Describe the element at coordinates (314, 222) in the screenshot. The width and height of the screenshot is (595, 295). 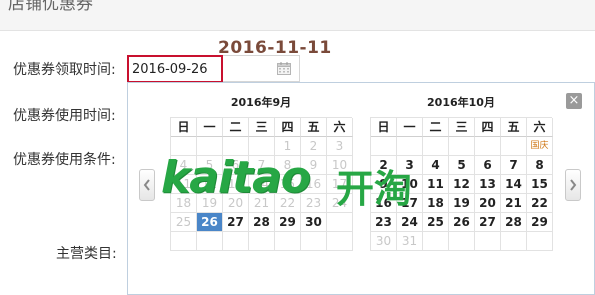
I see `day-cell: 30` at that location.